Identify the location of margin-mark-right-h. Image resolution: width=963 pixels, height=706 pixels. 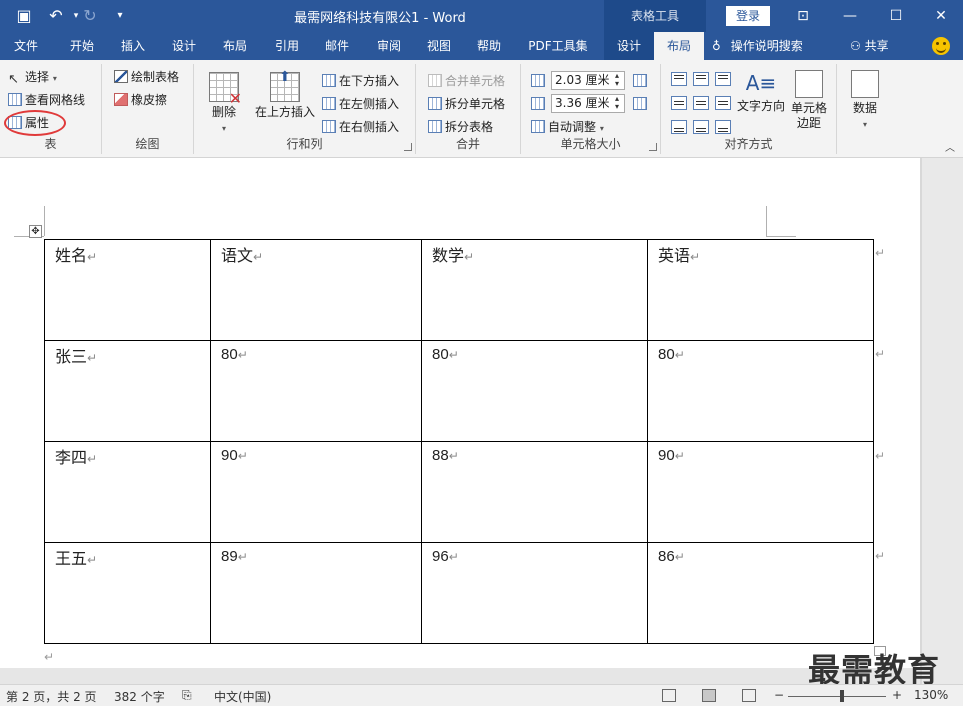
(781, 236).